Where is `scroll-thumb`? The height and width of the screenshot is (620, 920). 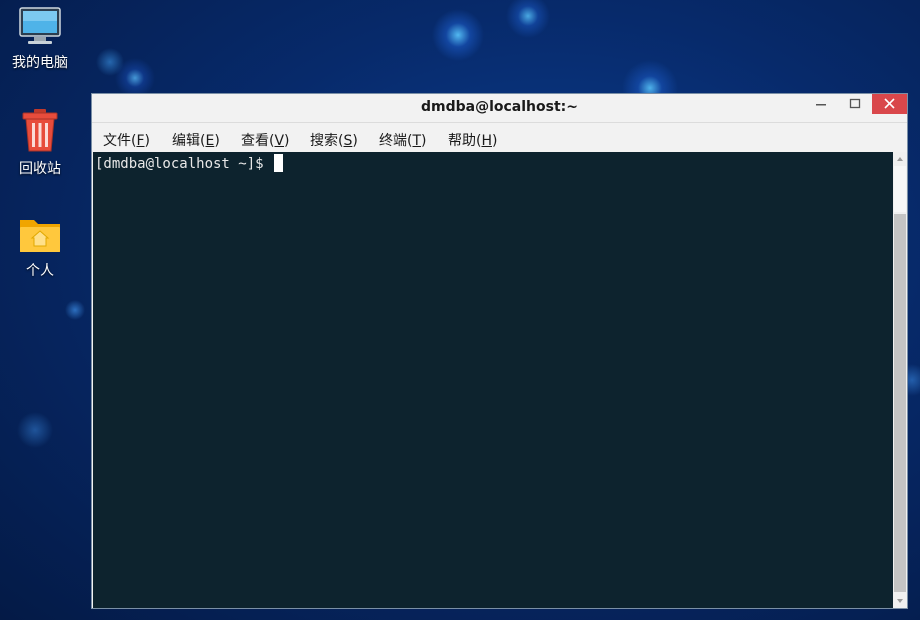 scroll-thumb is located at coordinates (900, 403).